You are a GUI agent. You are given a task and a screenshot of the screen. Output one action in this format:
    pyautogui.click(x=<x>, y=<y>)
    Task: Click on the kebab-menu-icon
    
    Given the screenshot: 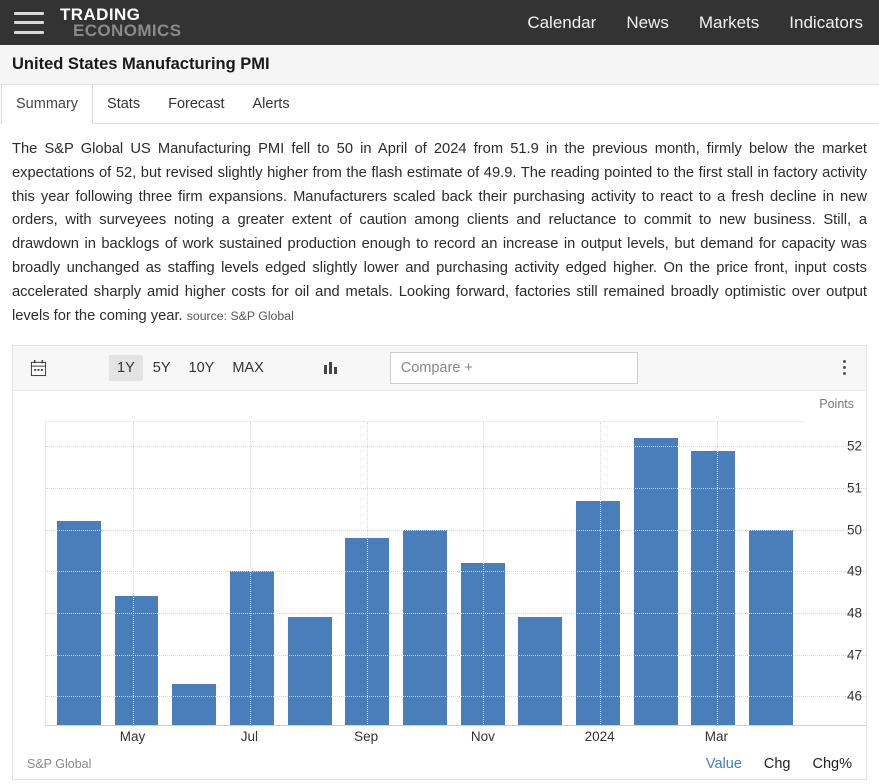 What is the action you would take?
    pyautogui.click(x=844, y=368)
    